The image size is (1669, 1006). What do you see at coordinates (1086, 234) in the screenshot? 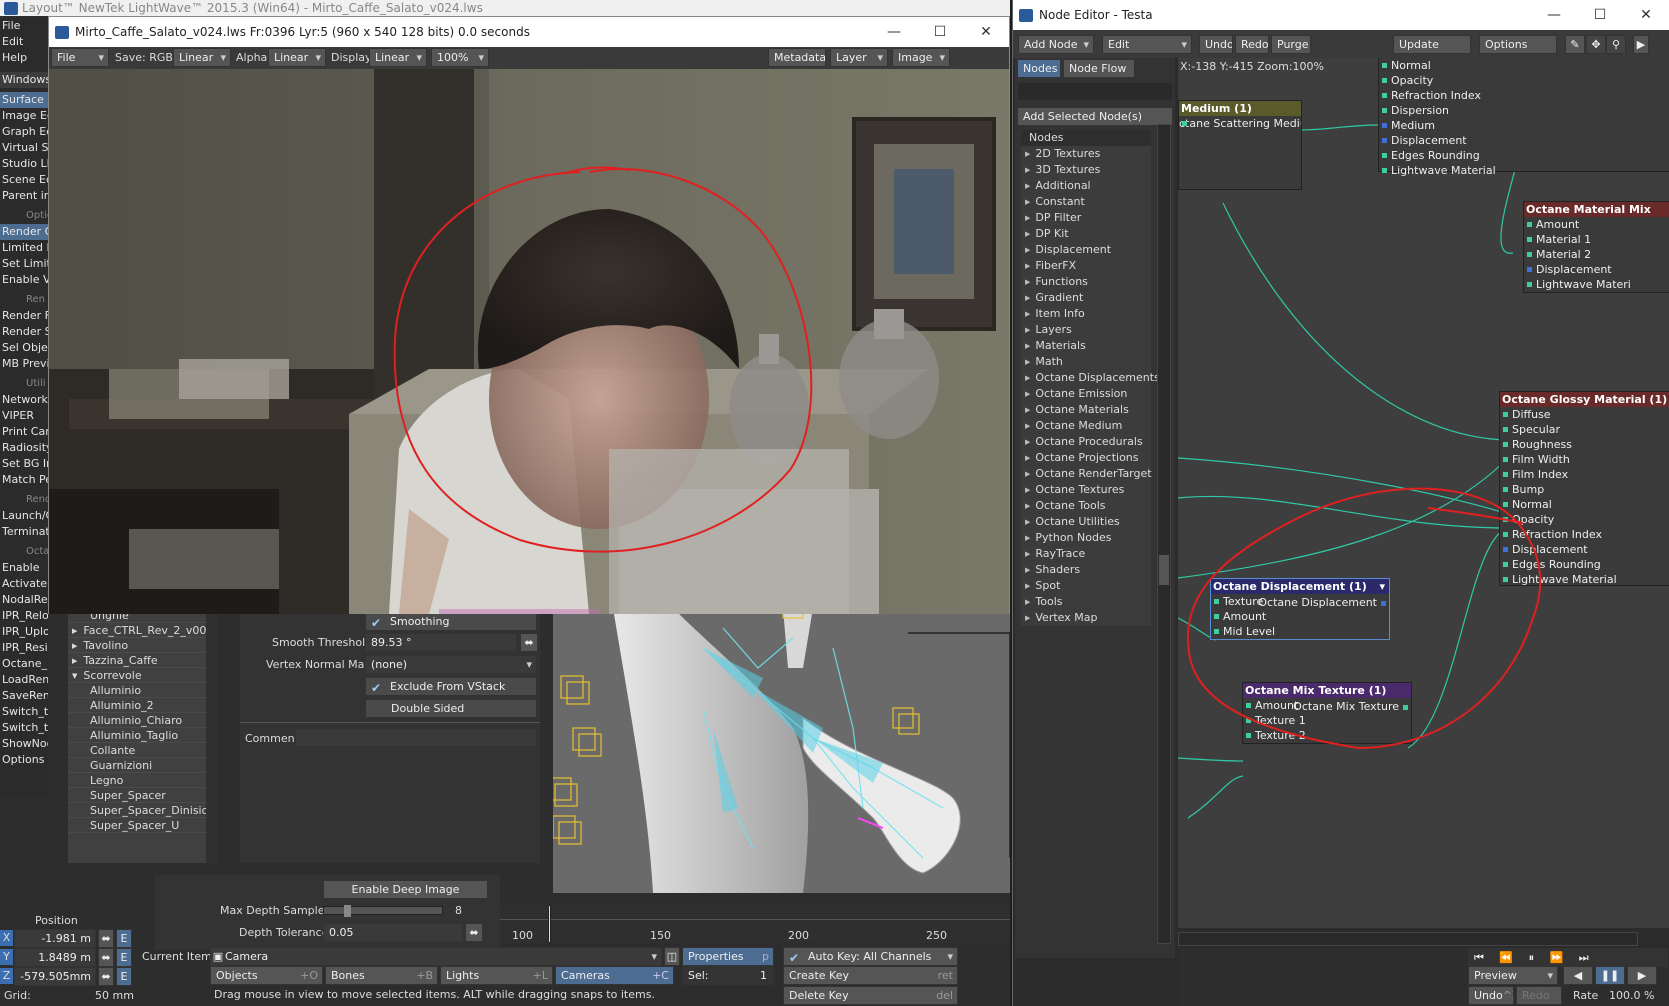
I see `node-category-dp-kit: DP Kit` at bounding box center [1086, 234].